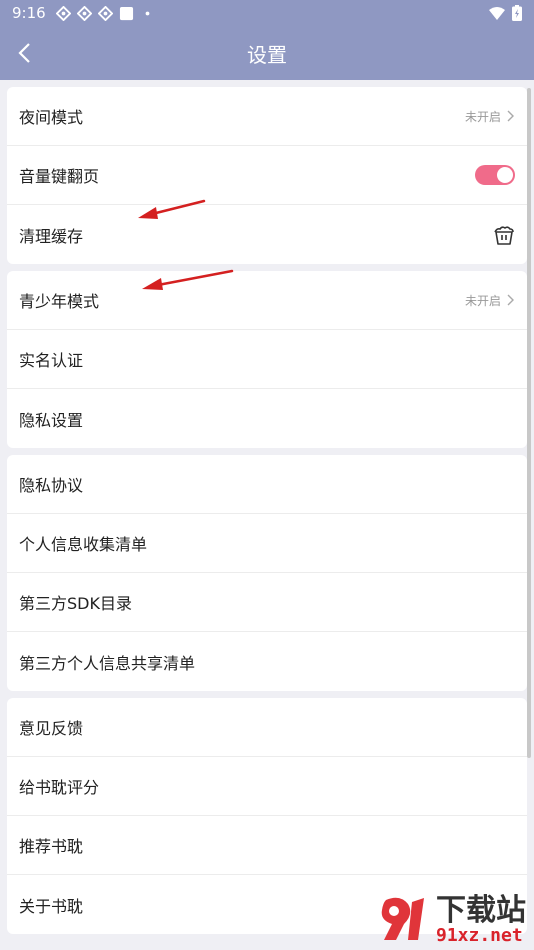 This screenshot has height=950, width=534. Describe the element at coordinates (267, 300) in the screenshot. I see `teen-mode-row: 青少年模式 未开启` at that location.